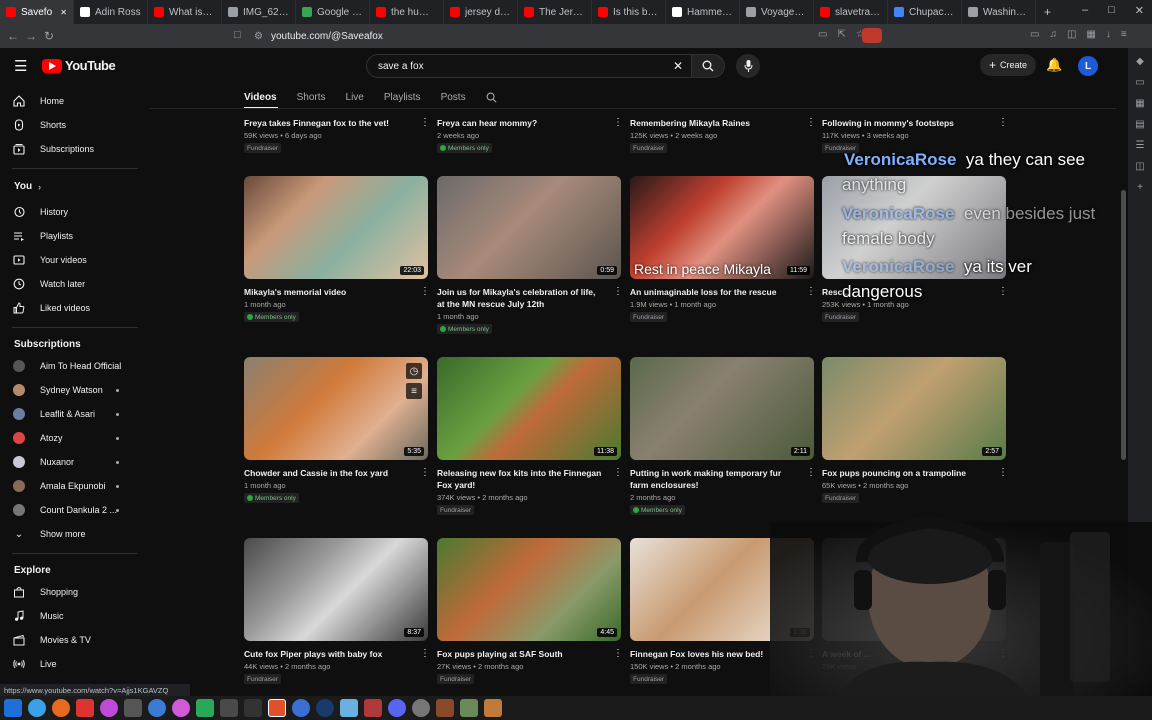  I want to click on app-icon-globe, so click(157, 708).